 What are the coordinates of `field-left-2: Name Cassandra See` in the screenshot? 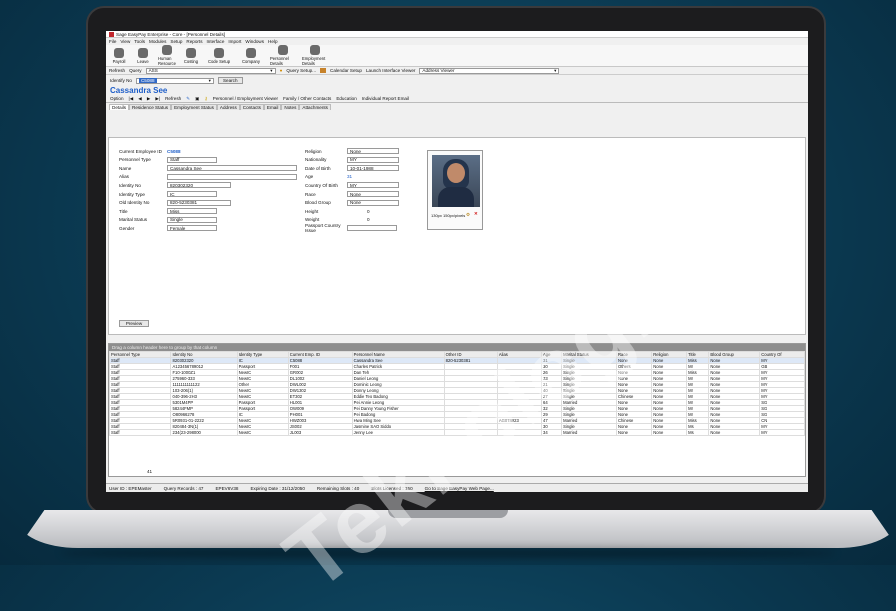 It's located at (208, 168).